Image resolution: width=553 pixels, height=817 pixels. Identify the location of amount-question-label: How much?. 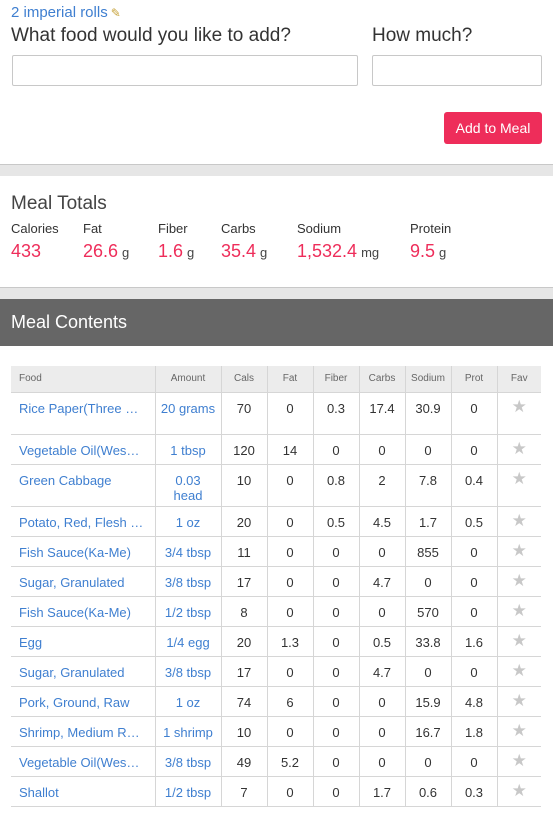
(422, 35).